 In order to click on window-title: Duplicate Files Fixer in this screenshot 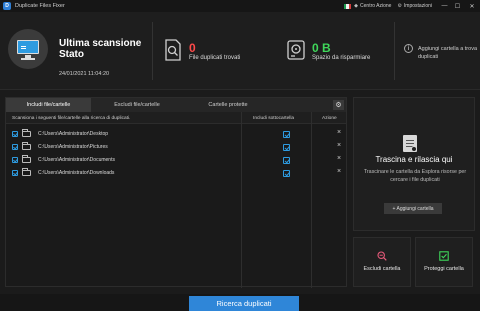, I will do `click(40, 6)`.